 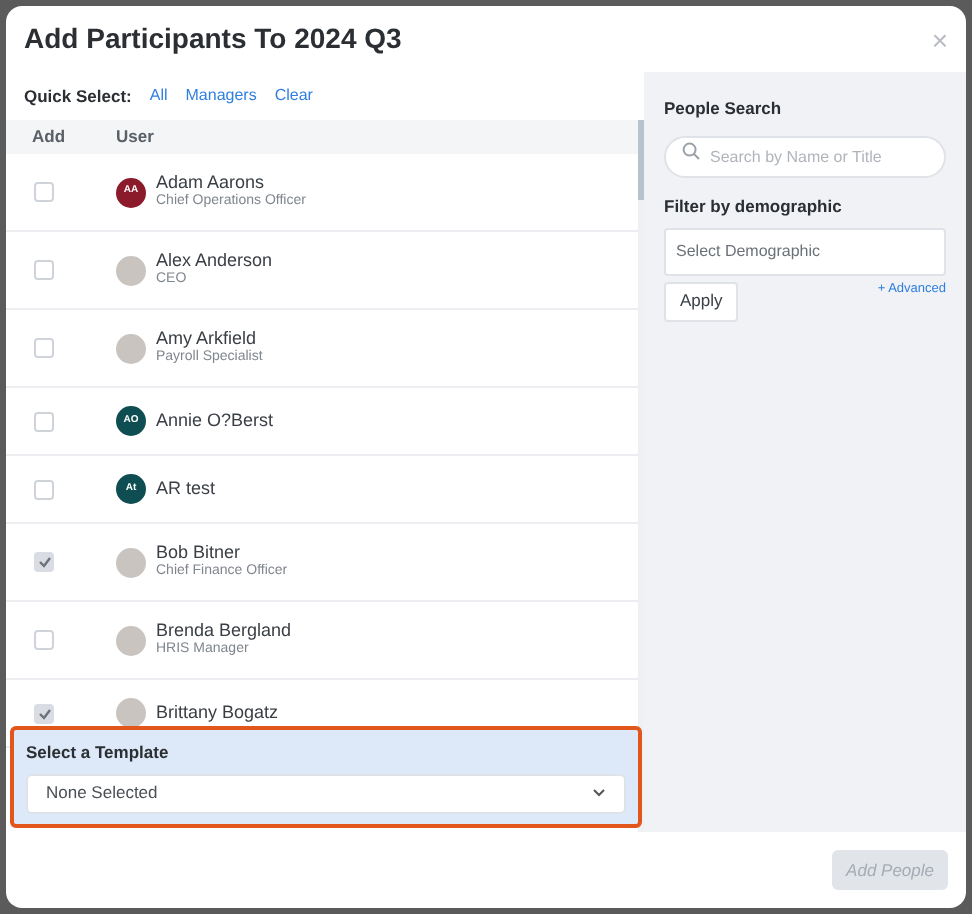 I want to click on template-label: Select a Template, so click(x=98, y=753).